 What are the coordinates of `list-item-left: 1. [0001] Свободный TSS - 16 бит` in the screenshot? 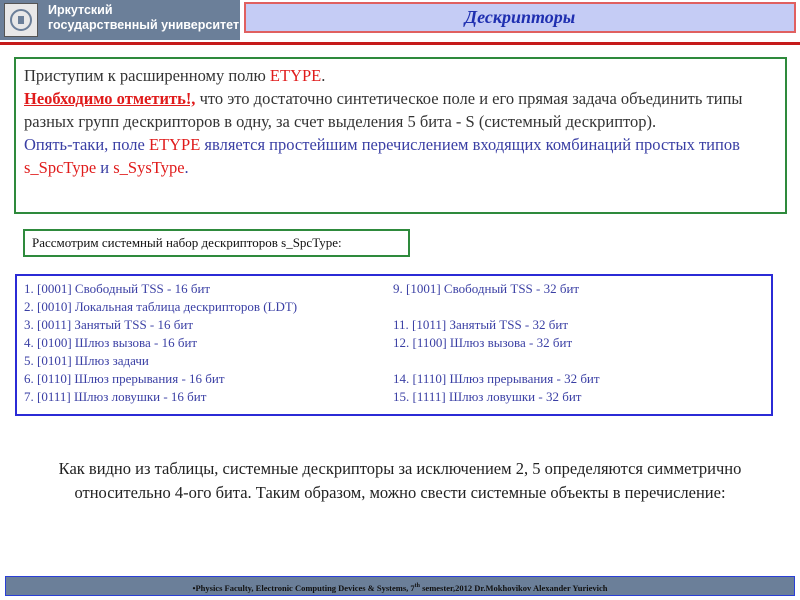 It's located at (117, 288).